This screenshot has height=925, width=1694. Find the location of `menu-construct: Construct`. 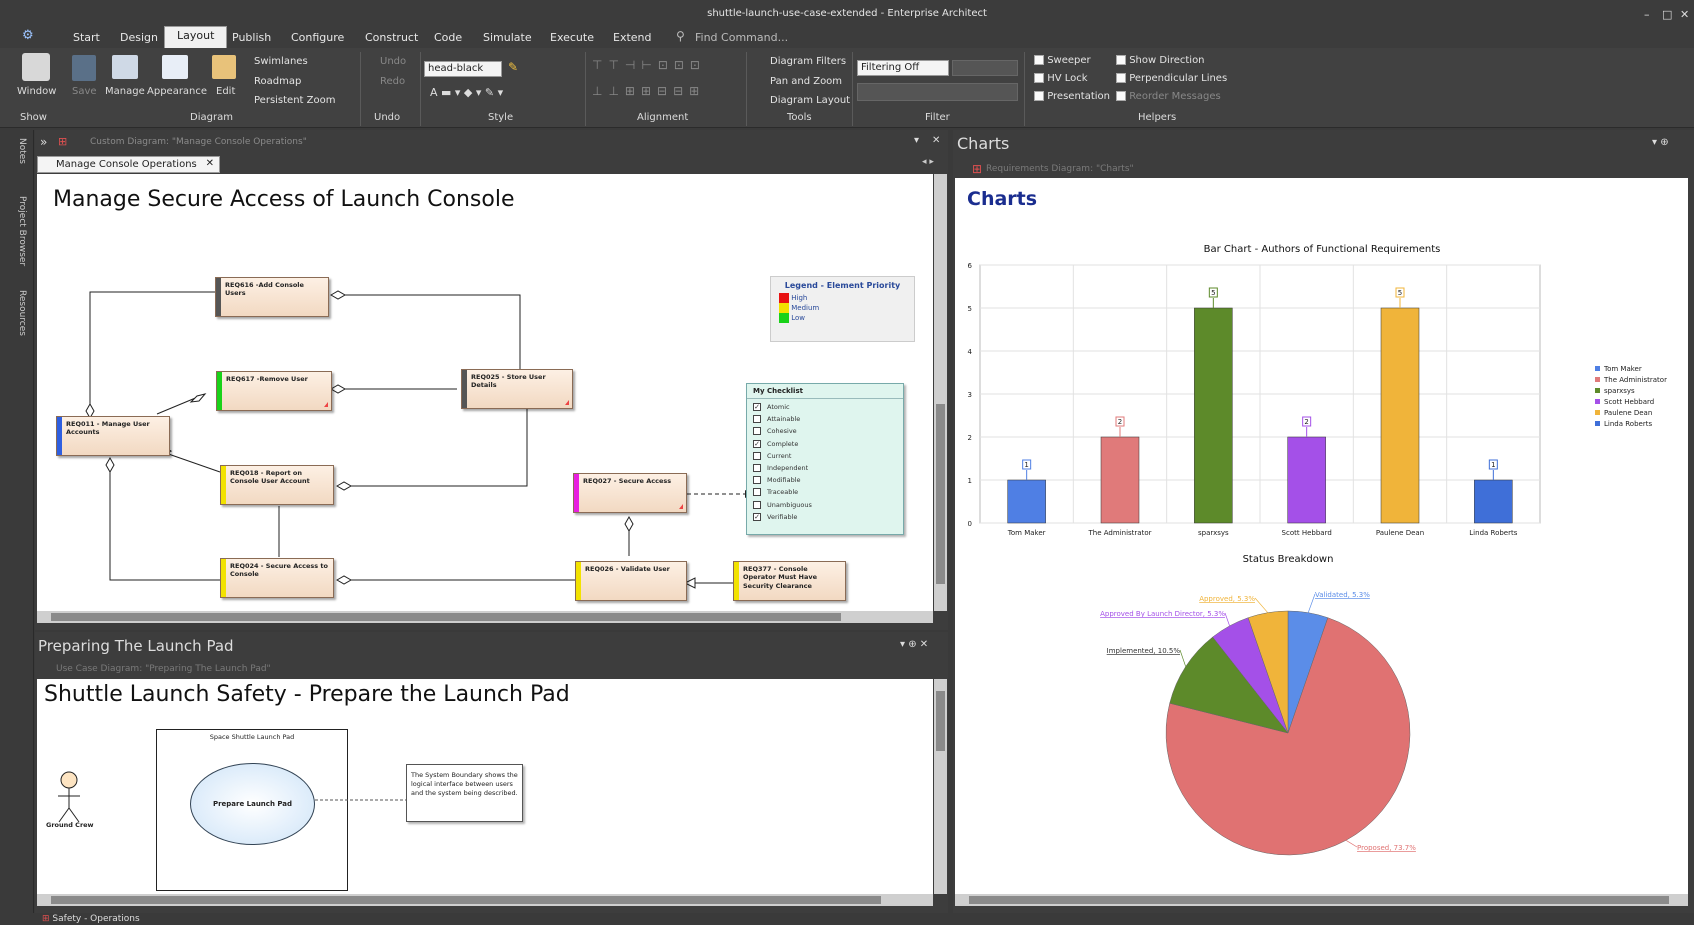

menu-construct: Construct is located at coordinates (391, 37).